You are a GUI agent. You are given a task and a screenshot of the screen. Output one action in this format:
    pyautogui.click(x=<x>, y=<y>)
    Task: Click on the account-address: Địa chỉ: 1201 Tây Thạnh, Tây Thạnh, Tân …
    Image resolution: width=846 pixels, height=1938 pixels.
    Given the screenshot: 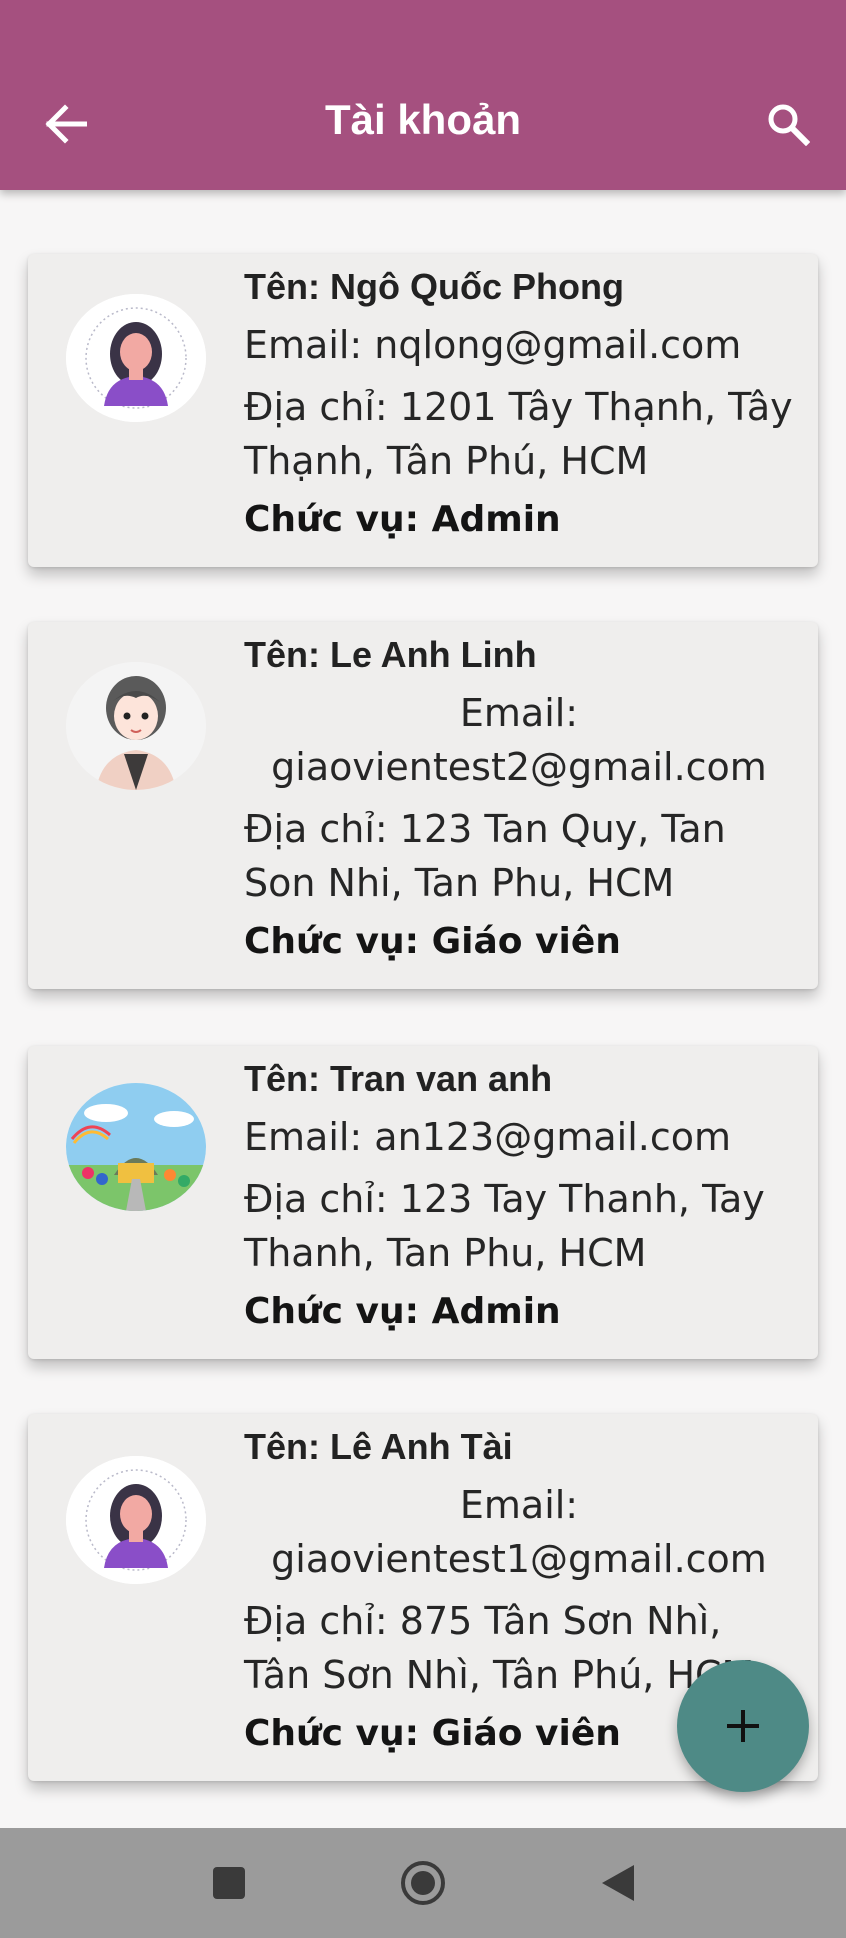 What is the action you would take?
    pyautogui.click(x=518, y=434)
    